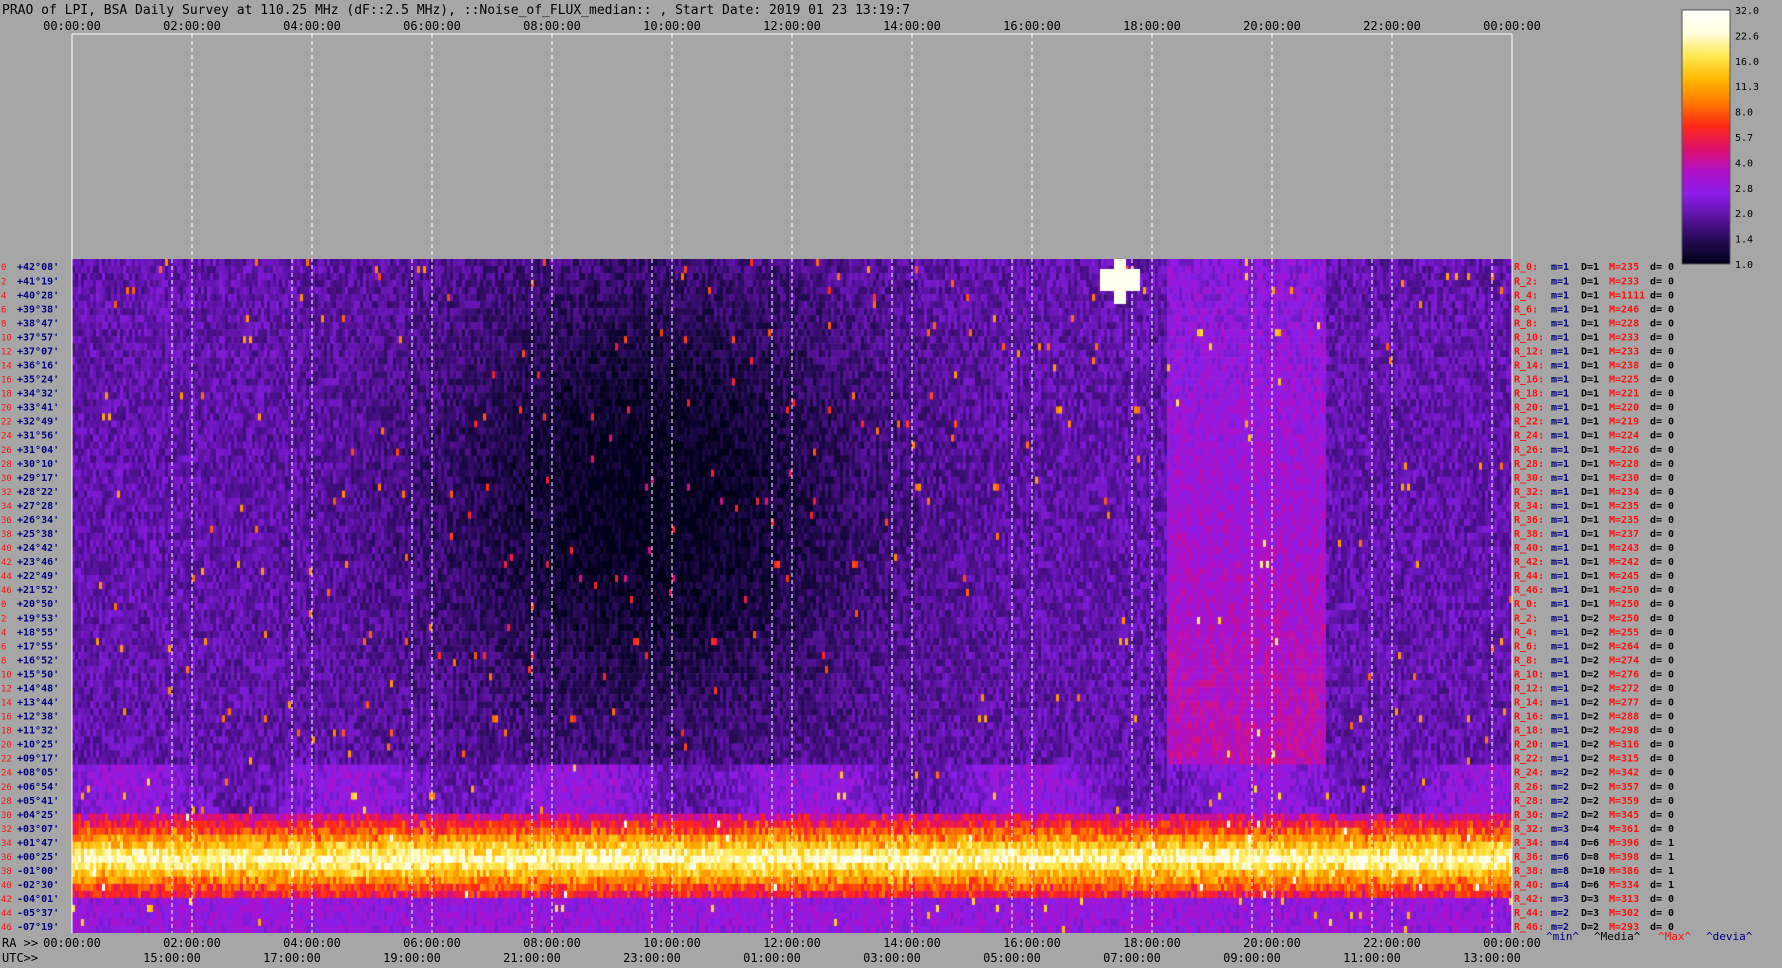  I want to click on row-max: M=219, so click(1624, 422).